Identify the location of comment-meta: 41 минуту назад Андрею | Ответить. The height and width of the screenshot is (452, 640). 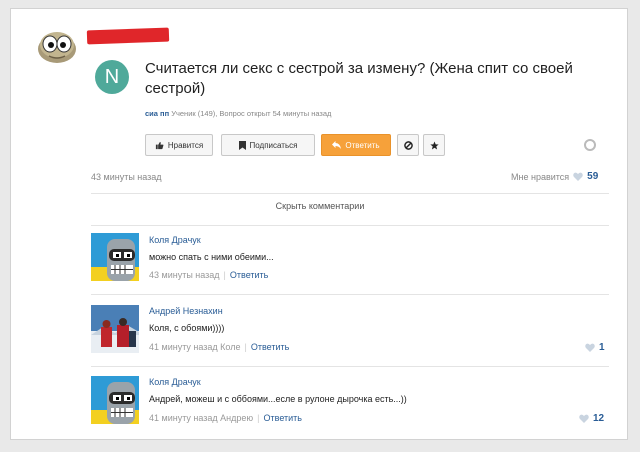
(225, 418).